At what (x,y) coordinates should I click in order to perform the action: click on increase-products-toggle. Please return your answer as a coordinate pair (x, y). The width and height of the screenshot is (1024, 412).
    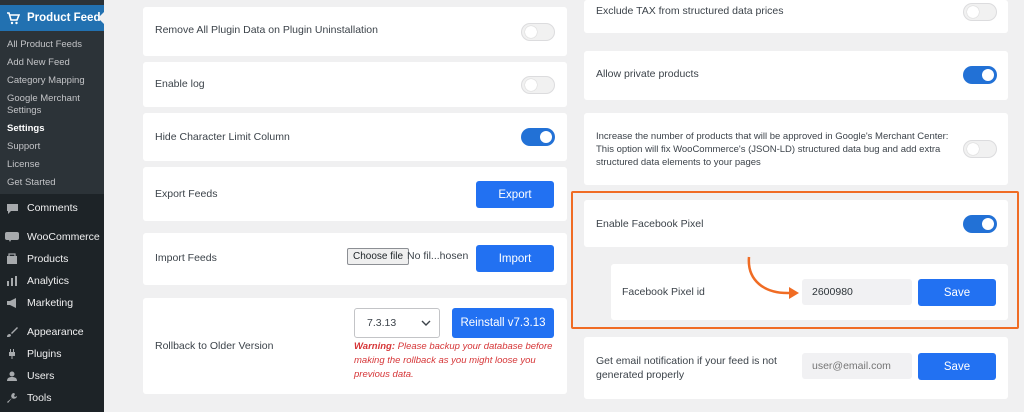
    Looking at the image, I should click on (980, 149).